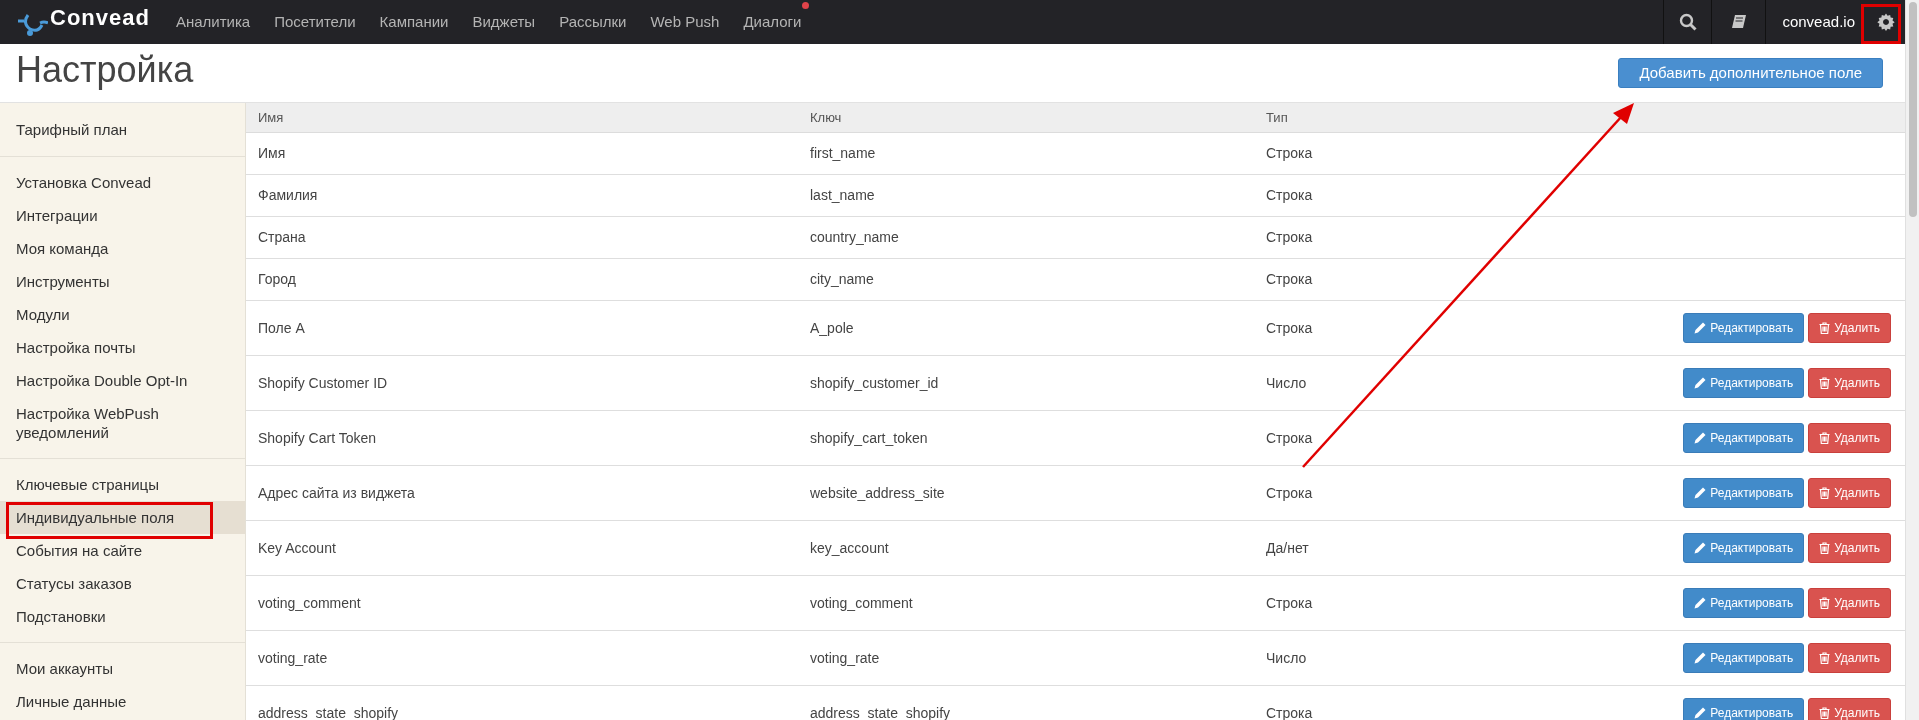  Describe the element at coordinates (122, 380) in the screenshot. I see `sidebar-item: Настройка Double Opt-In` at that location.